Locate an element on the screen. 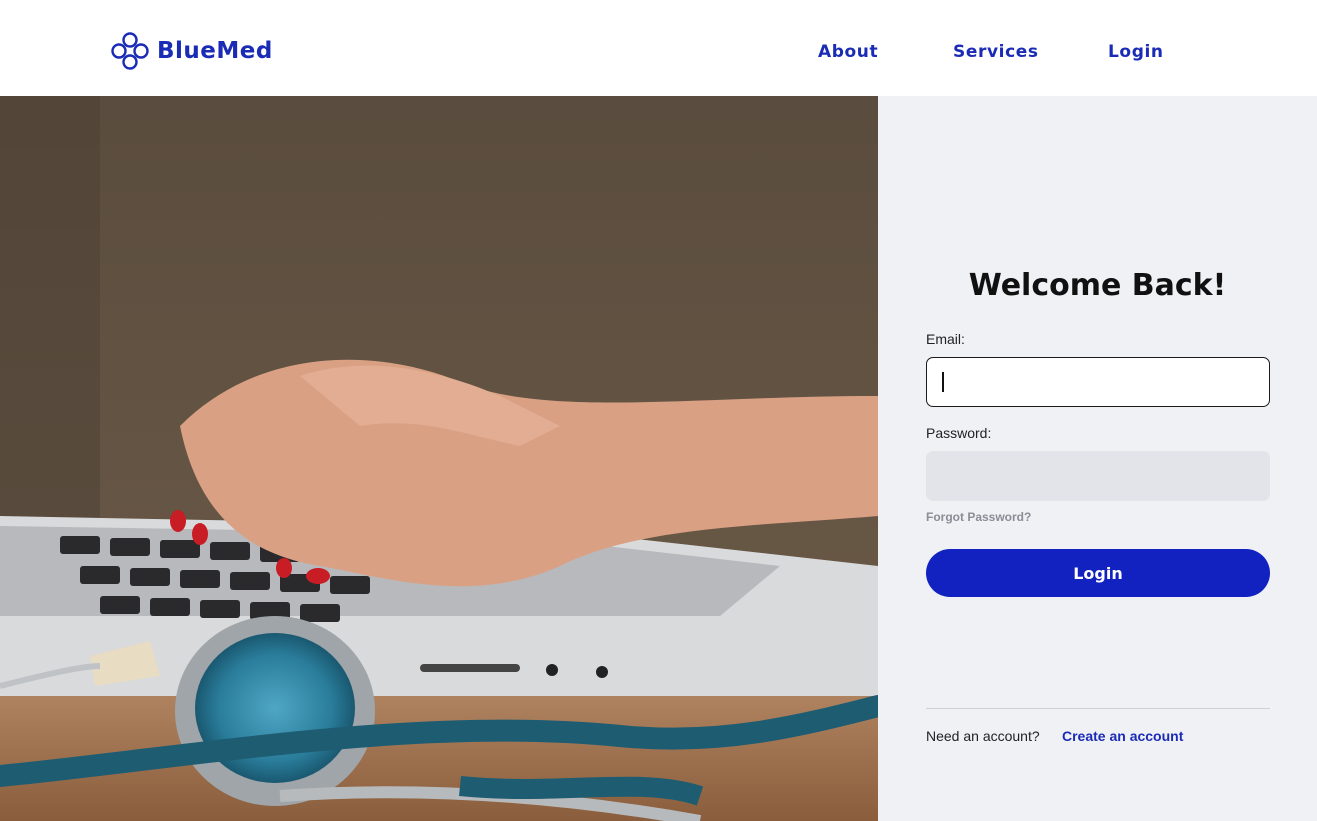 The width and height of the screenshot is (1317, 821). password-field is located at coordinates (1098, 476).